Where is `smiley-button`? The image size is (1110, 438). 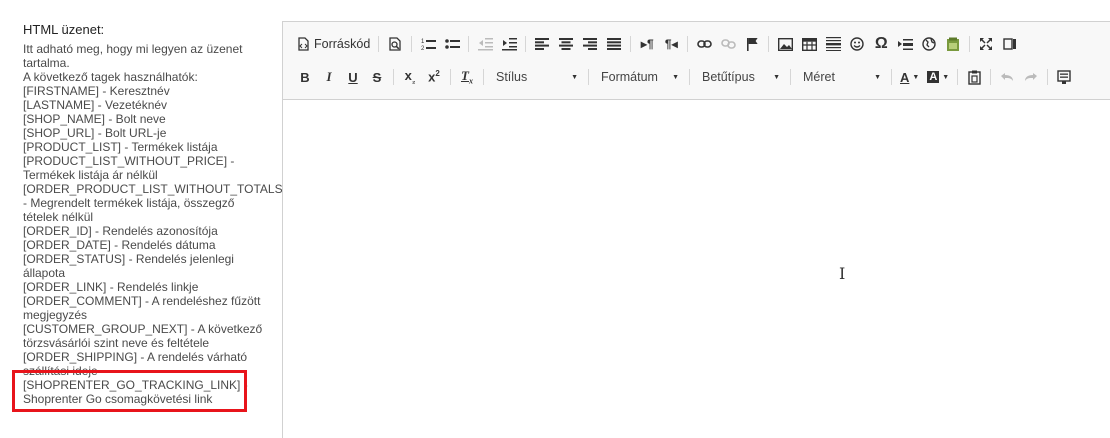 smiley-button is located at coordinates (857, 44).